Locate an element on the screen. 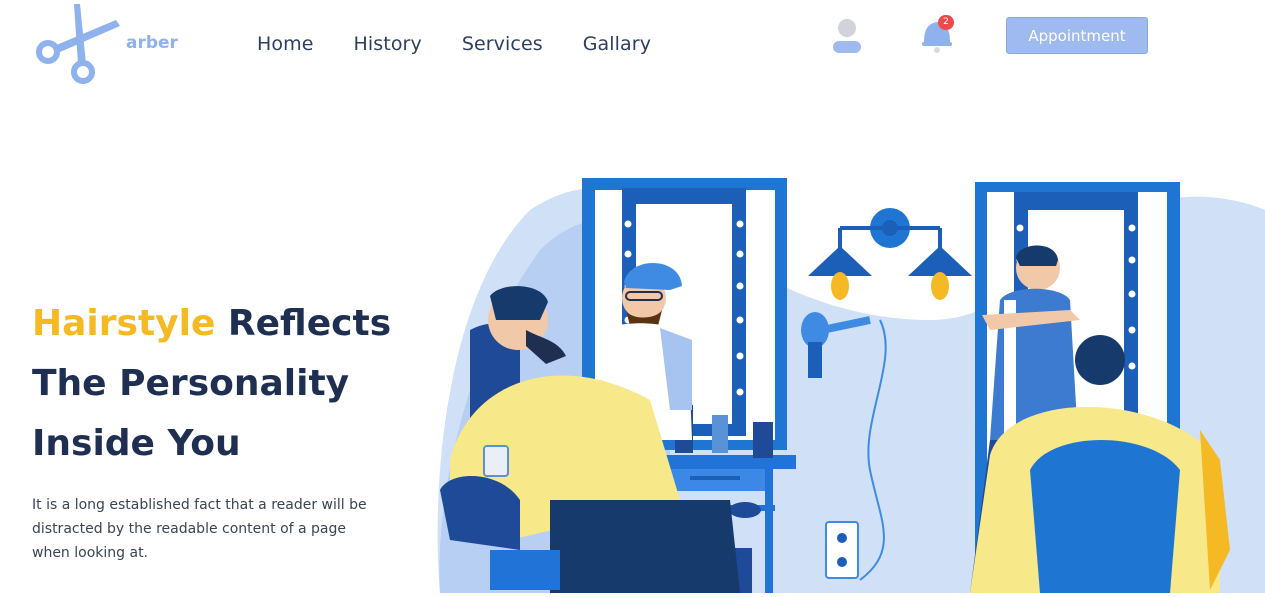 This screenshot has height=597, width=1265. user-avatar-icon is located at coordinates (847, 37).